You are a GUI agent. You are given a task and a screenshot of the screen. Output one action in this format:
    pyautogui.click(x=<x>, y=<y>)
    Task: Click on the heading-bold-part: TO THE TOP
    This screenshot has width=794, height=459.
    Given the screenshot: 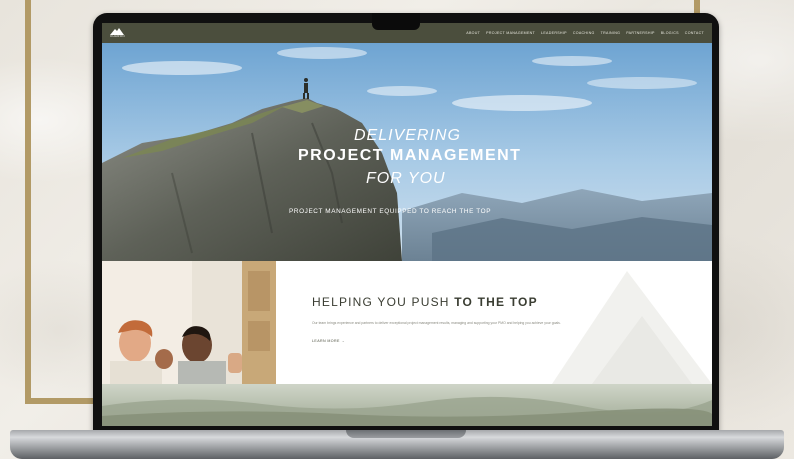 What is the action you would take?
    pyautogui.click(x=496, y=302)
    